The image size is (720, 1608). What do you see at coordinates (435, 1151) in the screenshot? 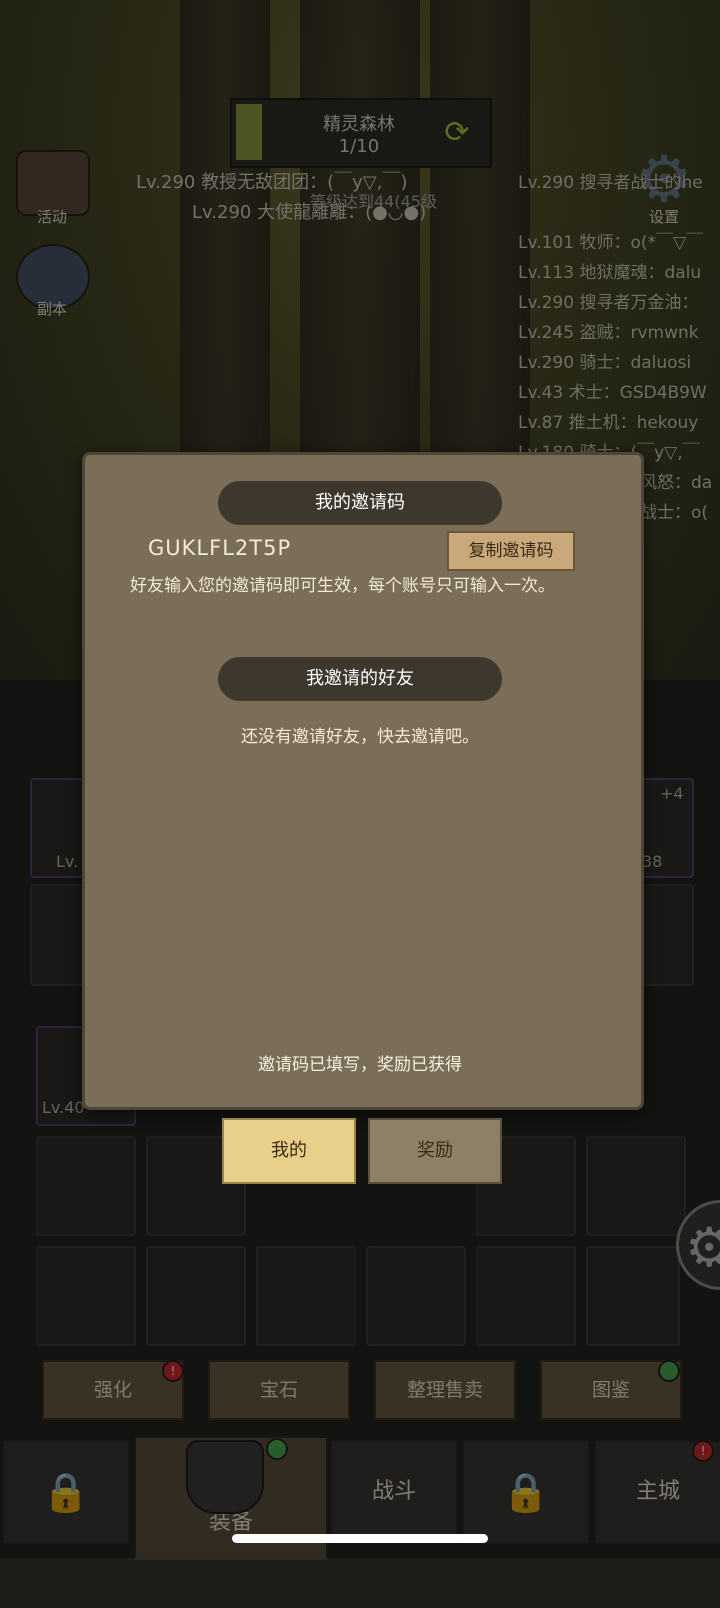
I see `tab-reward: 奖励` at bounding box center [435, 1151].